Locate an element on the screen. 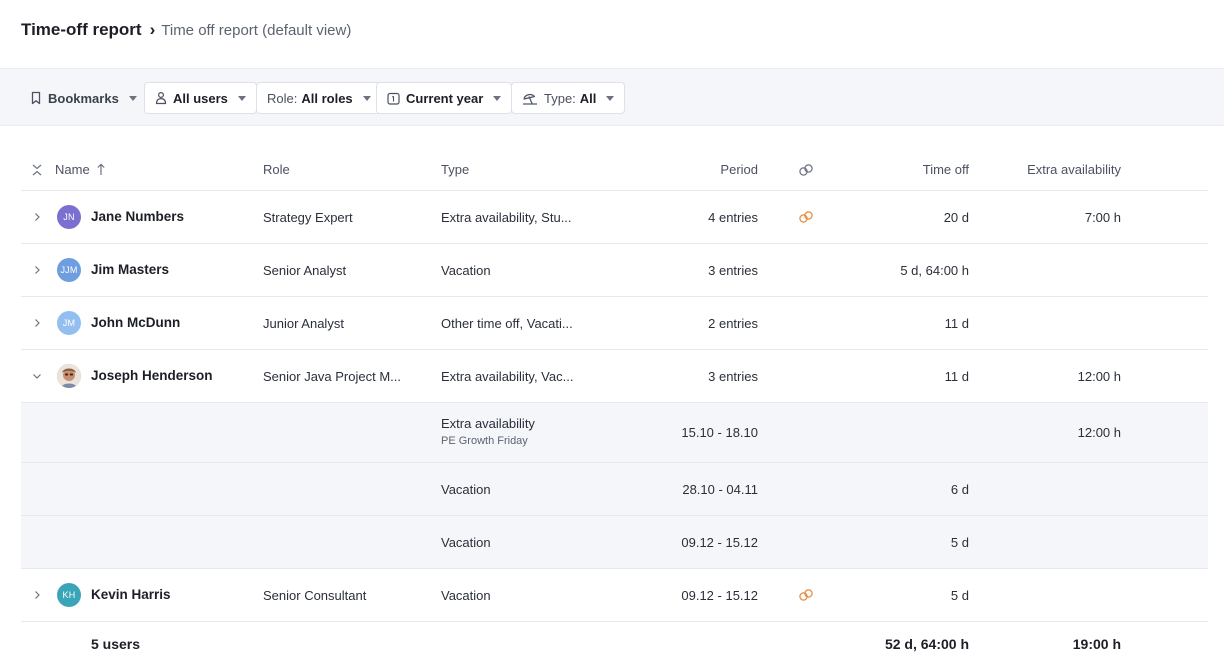 Image resolution: width=1224 pixels, height=671 pixels. column-header-period: Period is located at coordinates (739, 169).